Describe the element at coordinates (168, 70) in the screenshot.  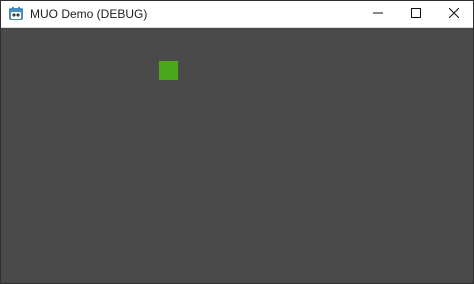
I see `green-square-sprite` at that location.